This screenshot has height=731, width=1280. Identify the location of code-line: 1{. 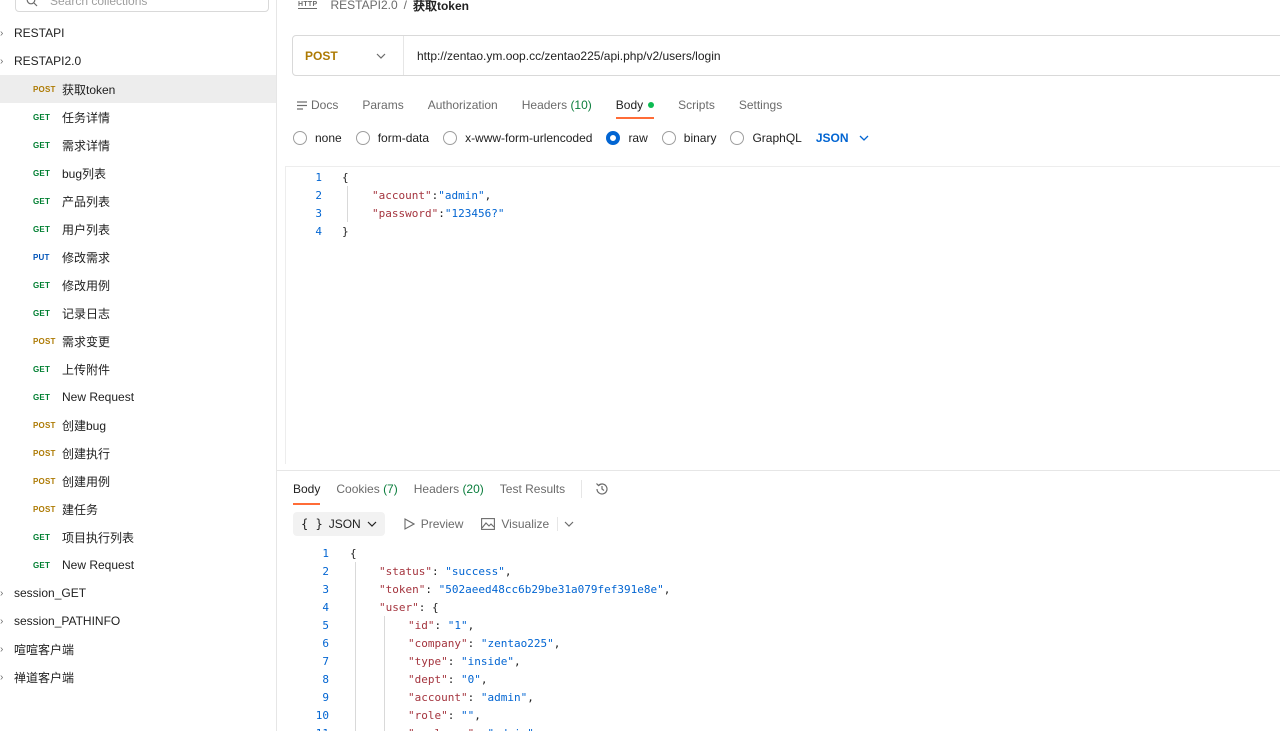
(316, 553).